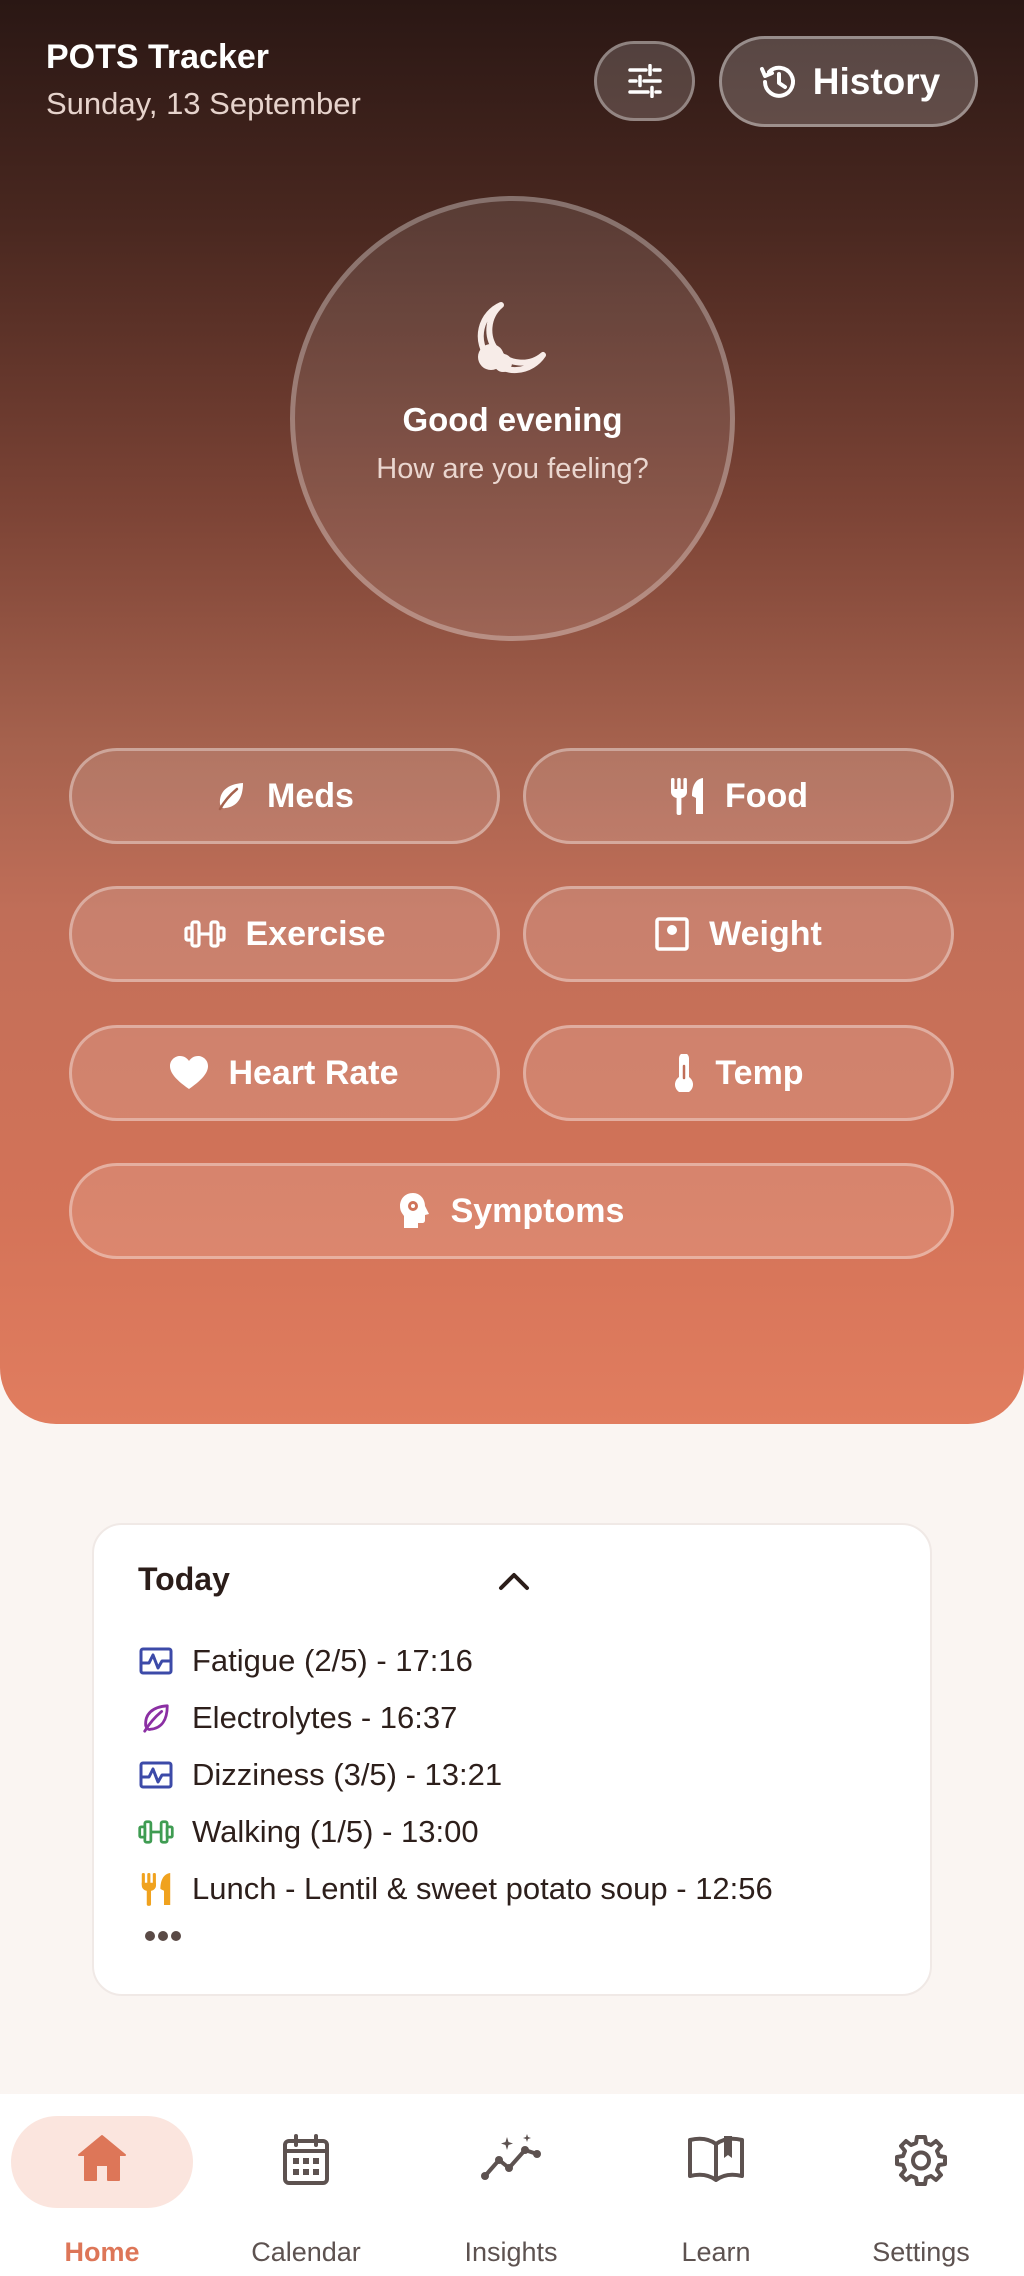  I want to click on history-label: History, so click(876, 81).